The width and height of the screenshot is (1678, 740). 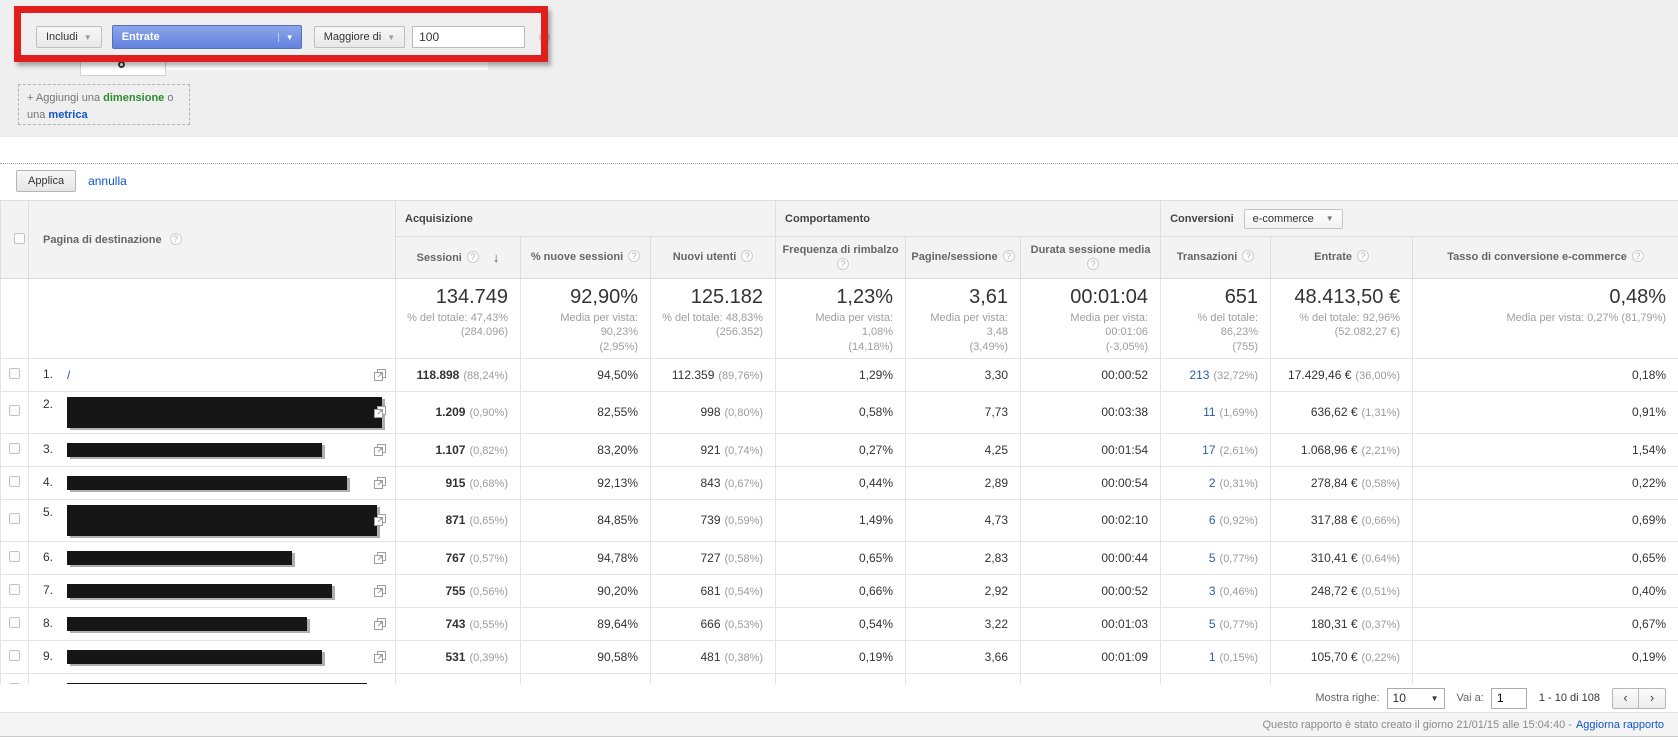 I want to click on bounce-rate-cell-value: 0,27%, so click(x=876, y=449).